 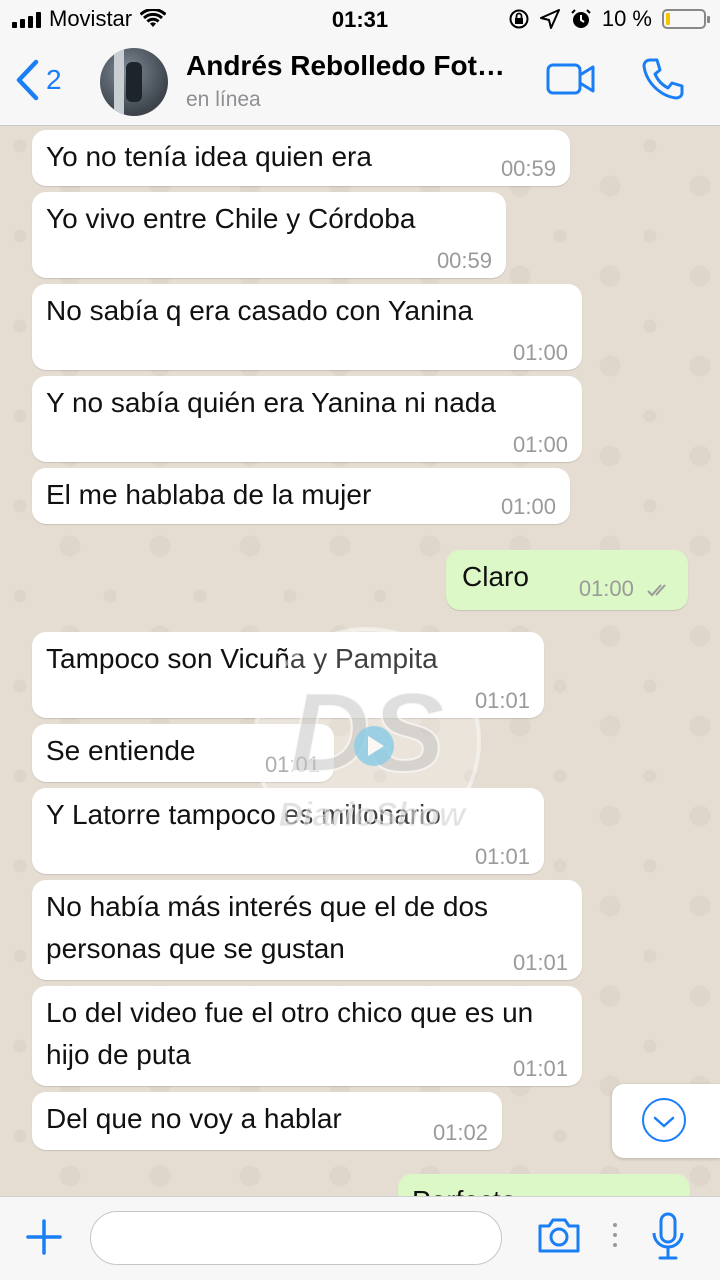 What do you see at coordinates (44, 1237) in the screenshot?
I see `plus-icon` at bounding box center [44, 1237].